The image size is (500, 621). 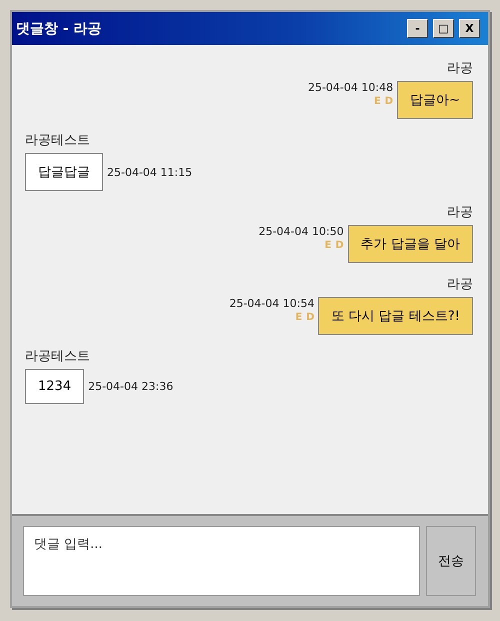 I want to click on send-button: 전송, so click(x=451, y=561).